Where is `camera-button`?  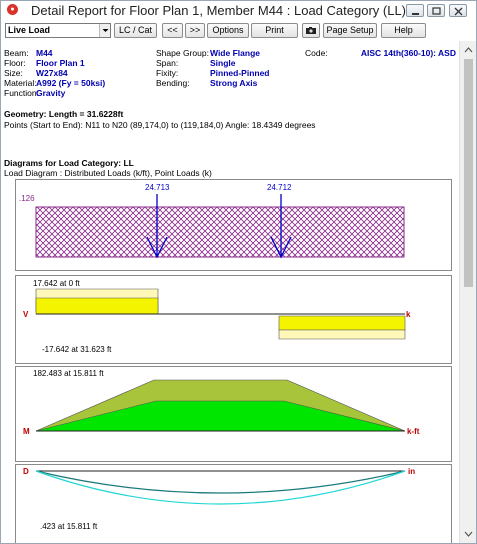 camera-button is located at coordinates (311, 30).